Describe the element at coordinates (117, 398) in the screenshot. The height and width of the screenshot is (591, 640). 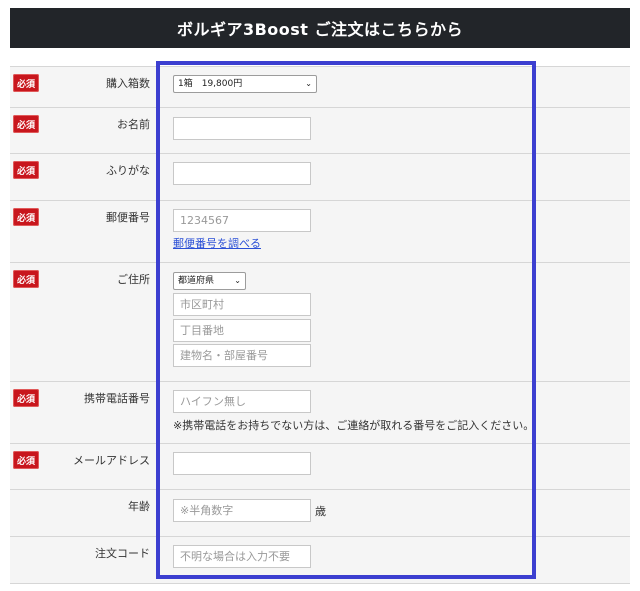
I see `phone-label: 携帯電話番号` at that location.